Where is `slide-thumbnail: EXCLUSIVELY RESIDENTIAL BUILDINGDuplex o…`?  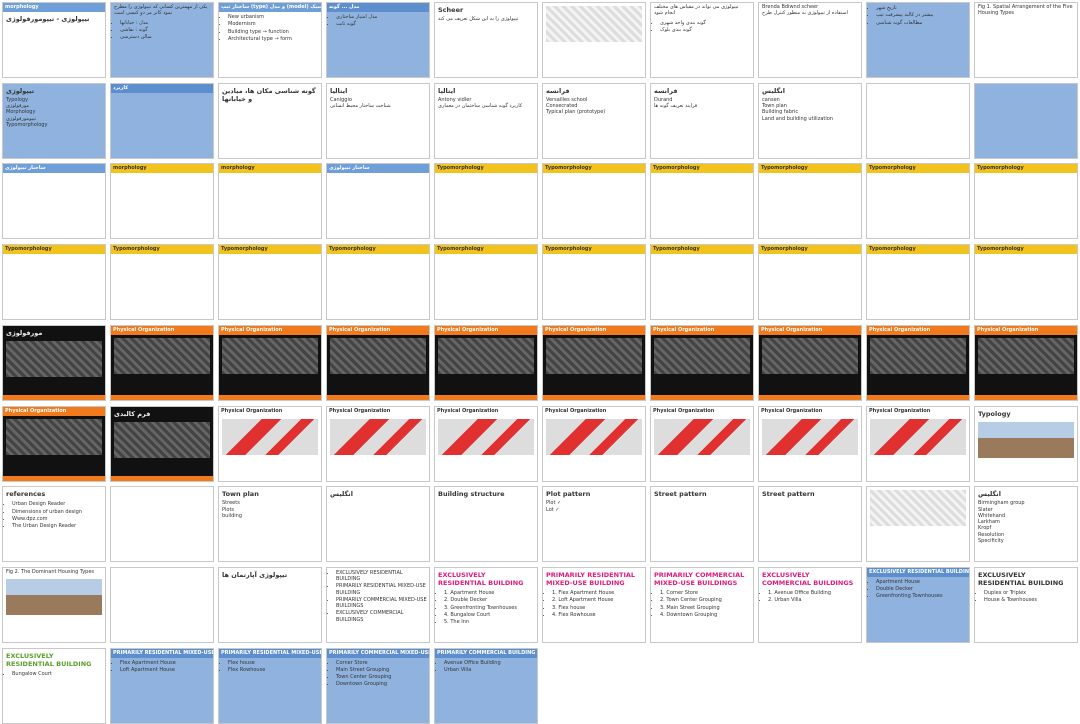 slide-thumbnail: EXCLUSIVELY RESIDENTIAL BUILDINGDuplex o… is located at coordinates (1026, 604).